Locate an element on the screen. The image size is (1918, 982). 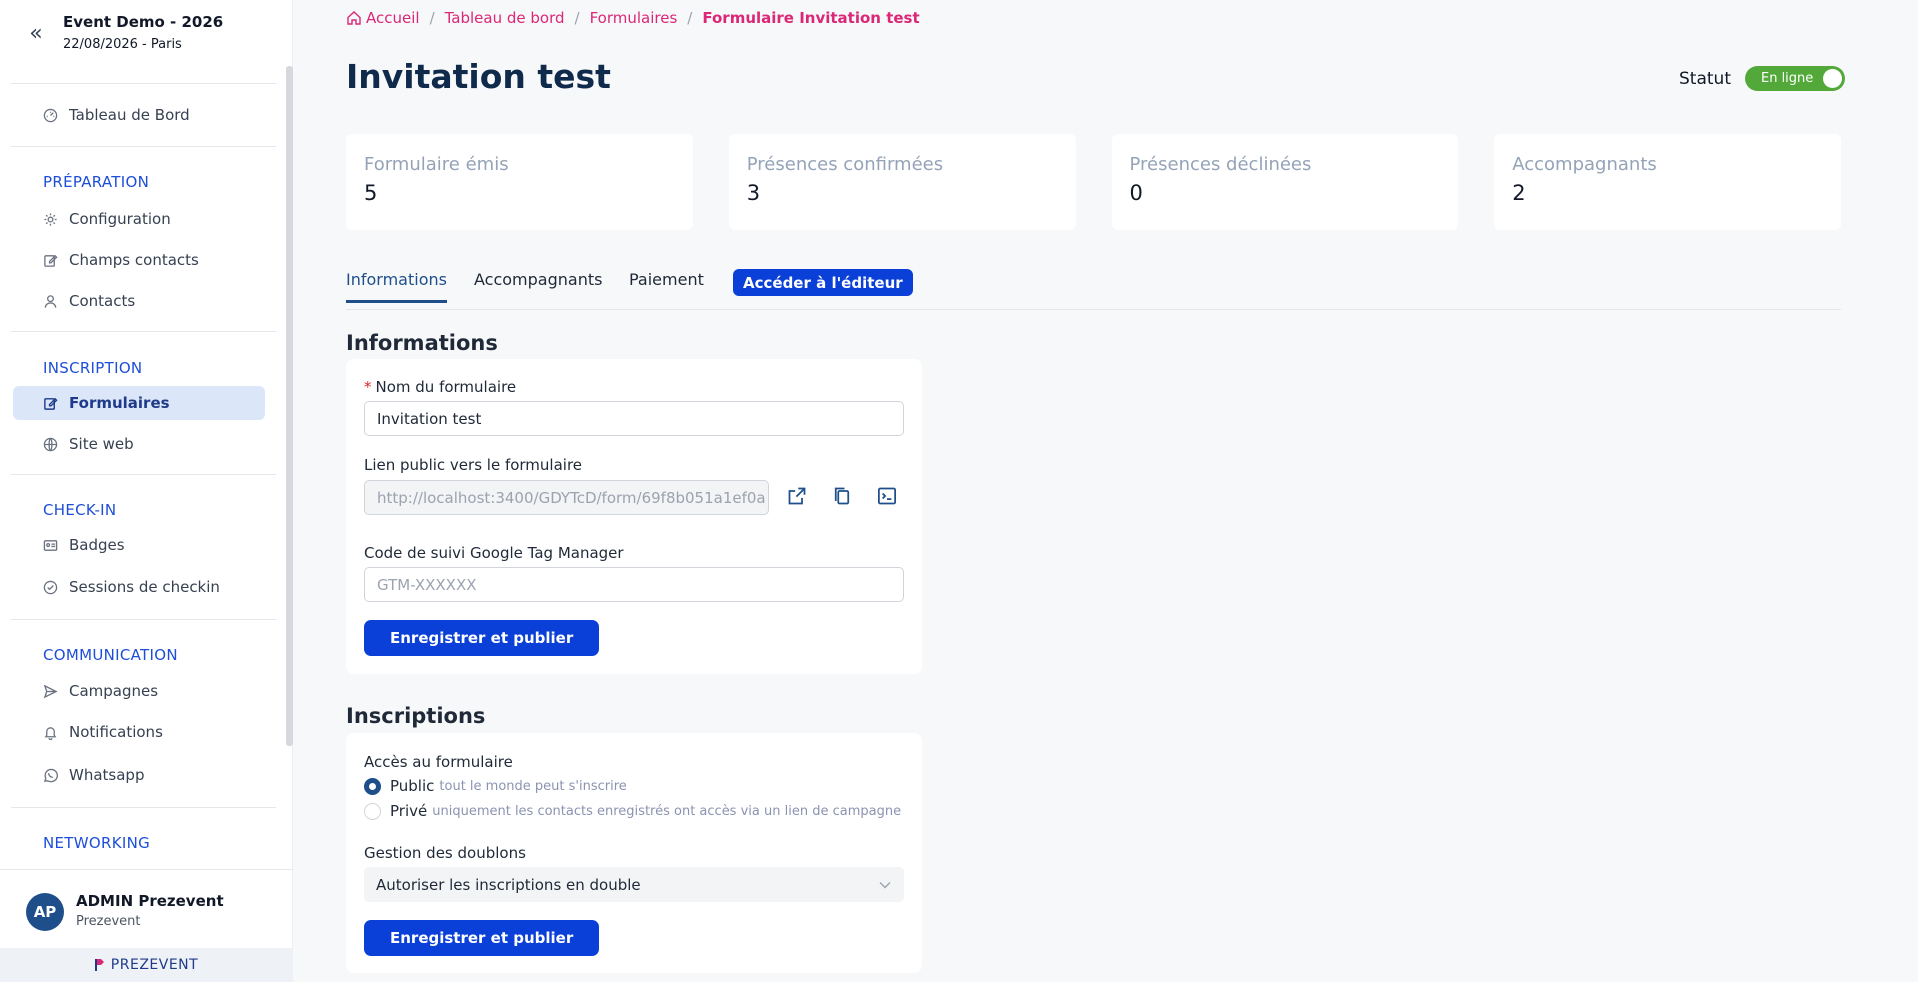
event-name: Event Demo - 2026 is located at coordinates (143, 22).